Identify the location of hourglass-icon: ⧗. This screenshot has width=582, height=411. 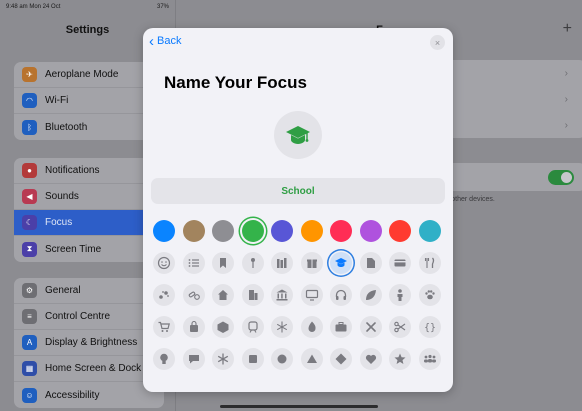
(29, 249).